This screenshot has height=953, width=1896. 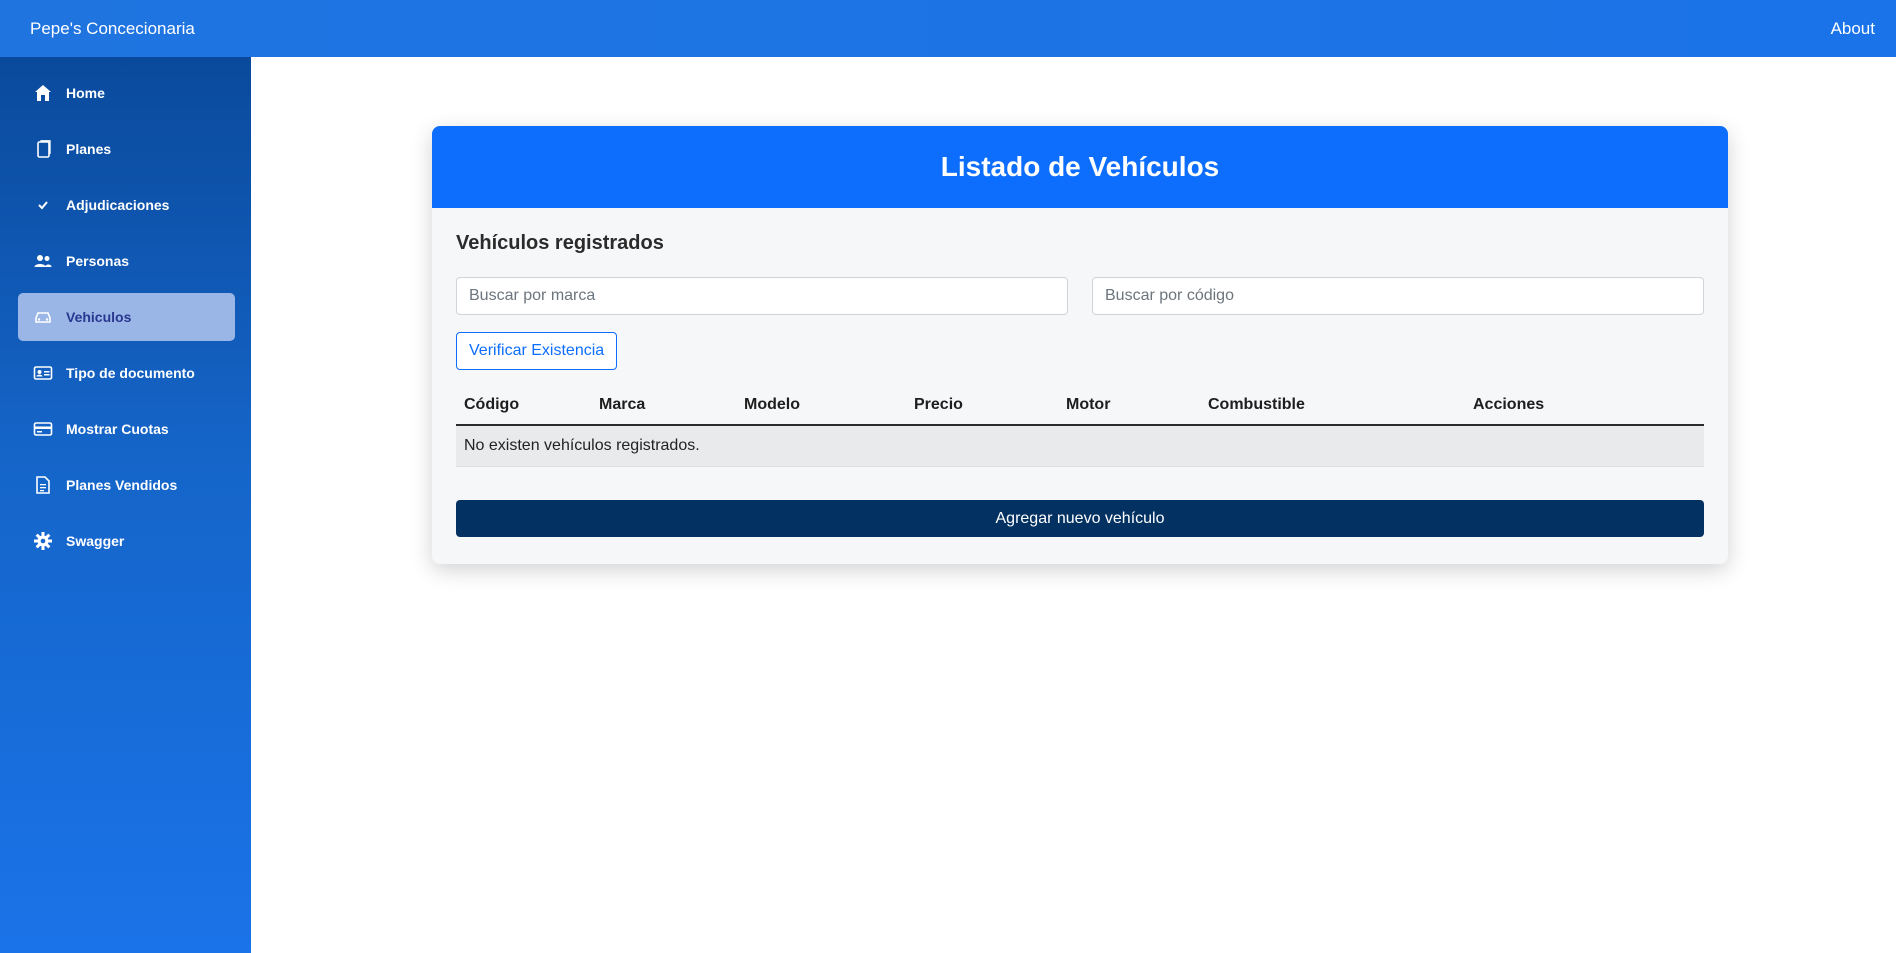 I want to click on table-row: No existen vehículos registrados., so click(x=1080, y=446).